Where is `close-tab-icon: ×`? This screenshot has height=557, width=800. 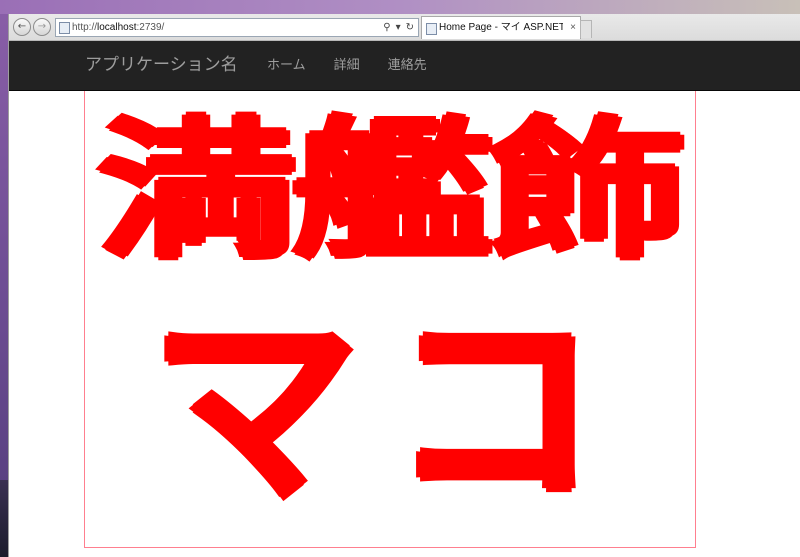 close-tab-icon: × is located at coordinates (573, 28).